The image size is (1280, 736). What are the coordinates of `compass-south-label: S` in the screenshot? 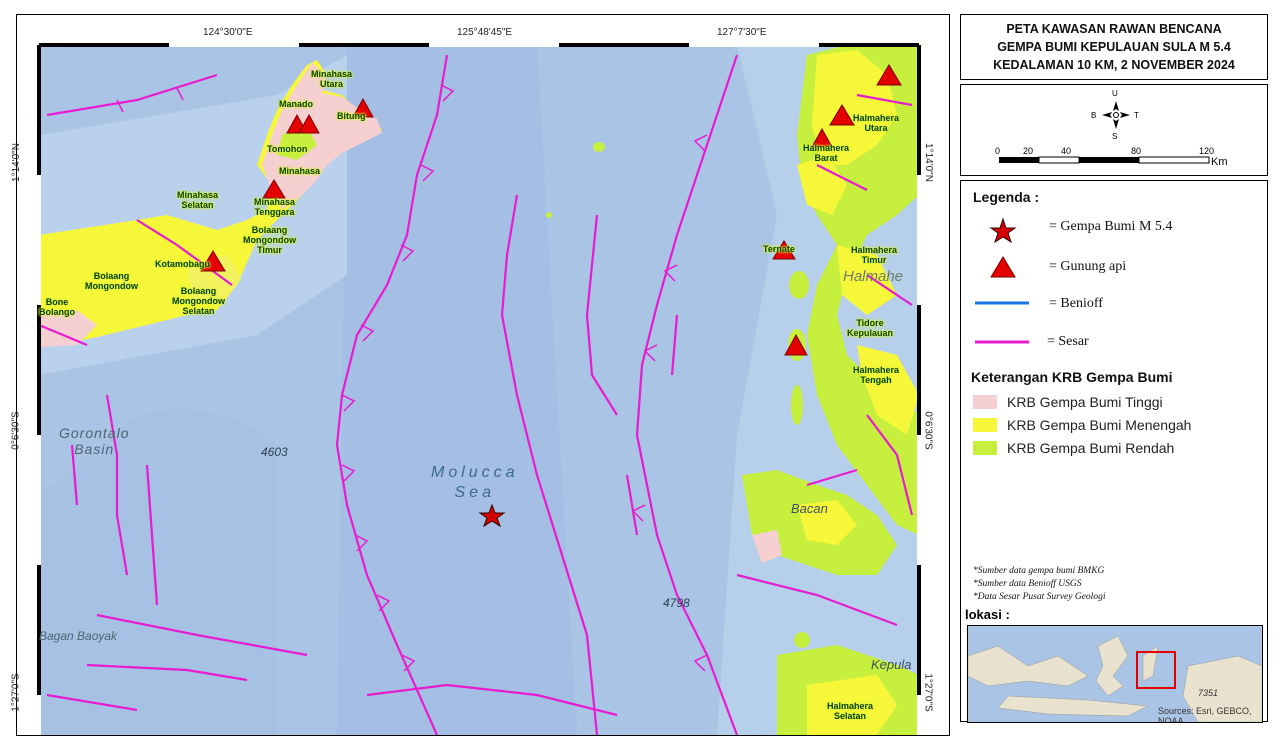 It's located at (1115, 136).